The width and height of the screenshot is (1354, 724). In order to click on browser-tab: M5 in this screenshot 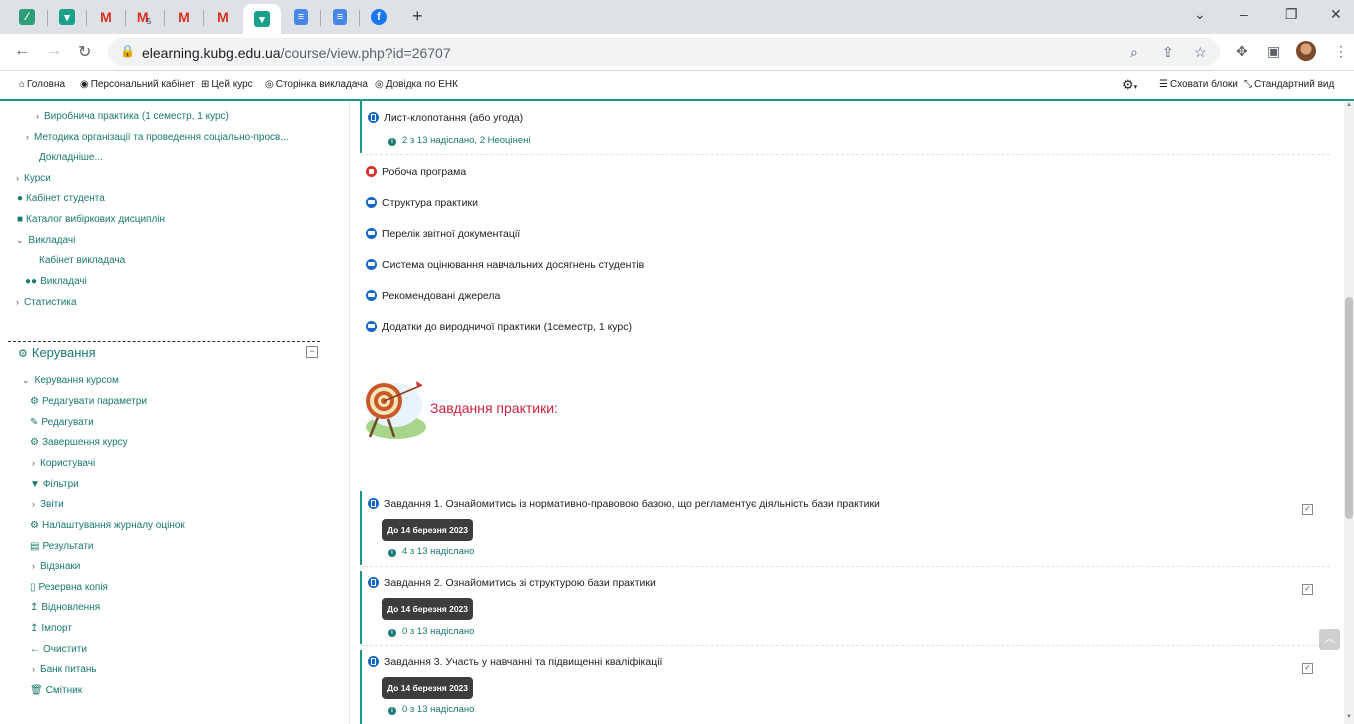, I will do `click(145, 17)`.